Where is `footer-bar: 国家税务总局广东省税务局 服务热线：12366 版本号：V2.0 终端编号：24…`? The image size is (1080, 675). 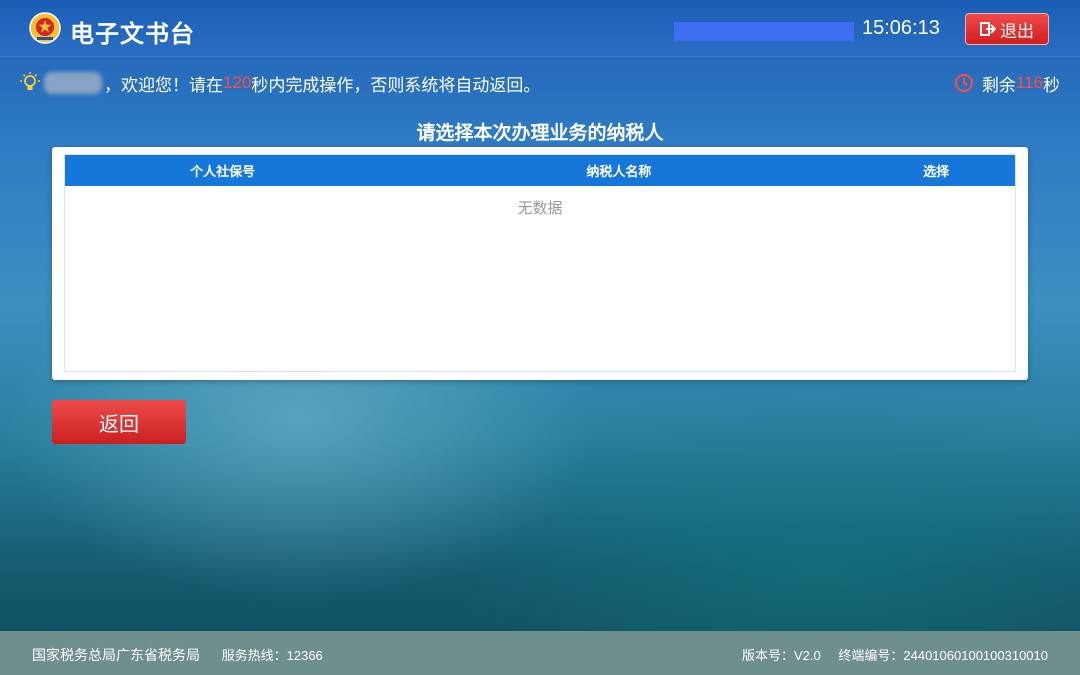
footer-bar: 国家税务总局广东省税务局 服务热线：12366 版本号：V2.0 终端编号：24… is located at coordinates (540, 653).